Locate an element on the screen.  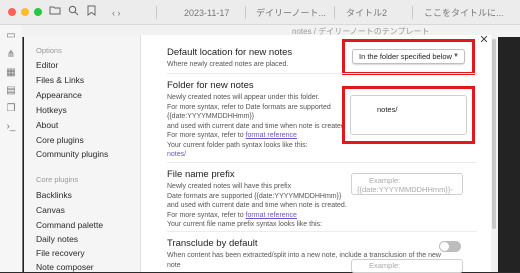
folder-path-value: notes/ is located at coordinates (177, 154).